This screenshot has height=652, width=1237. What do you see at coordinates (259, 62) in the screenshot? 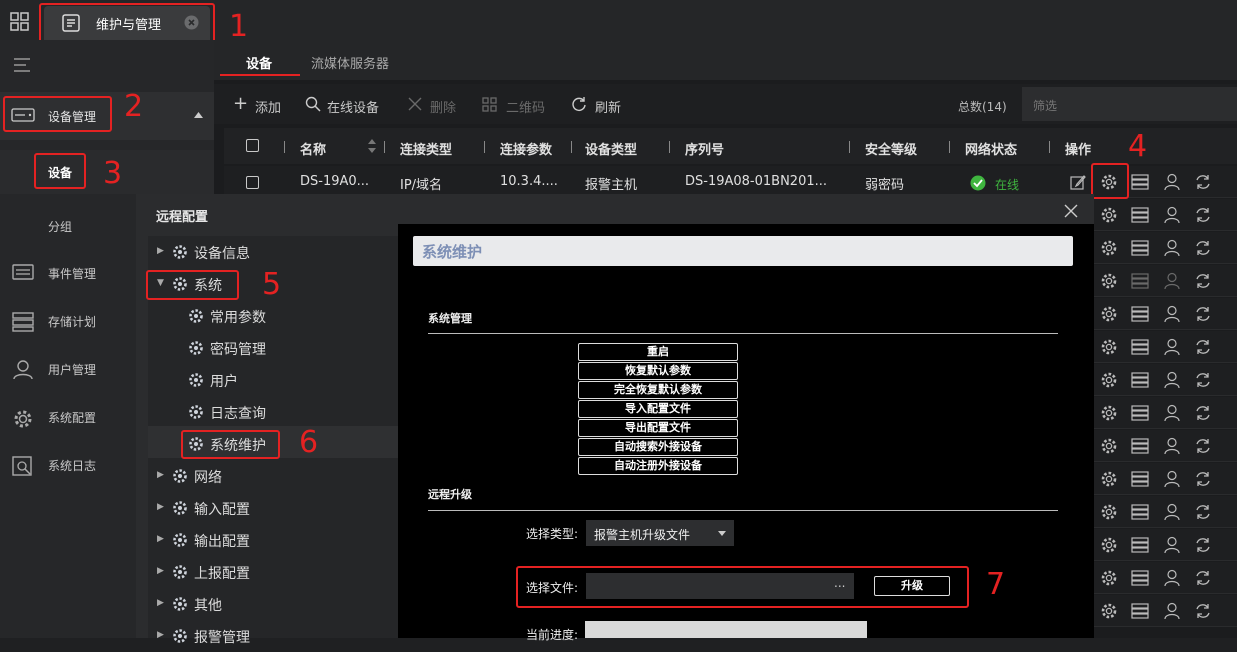
I see `tab-device: 设备` at bounding box center [259, 62].